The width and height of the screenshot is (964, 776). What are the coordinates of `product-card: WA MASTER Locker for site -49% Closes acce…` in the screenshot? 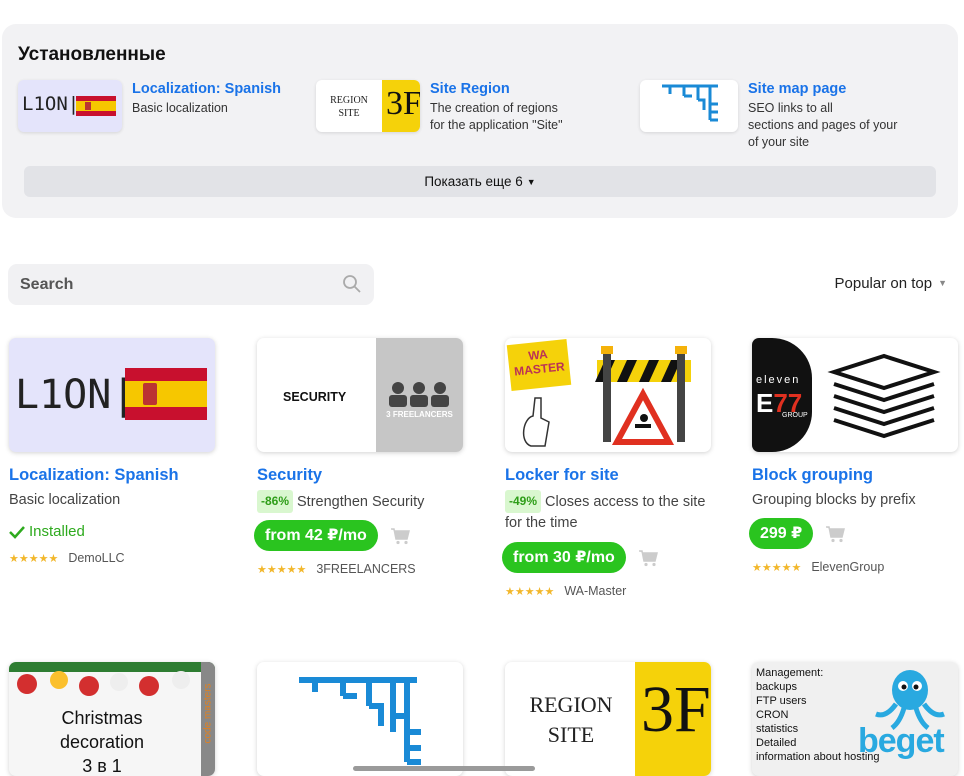 It's located at (606, 468).